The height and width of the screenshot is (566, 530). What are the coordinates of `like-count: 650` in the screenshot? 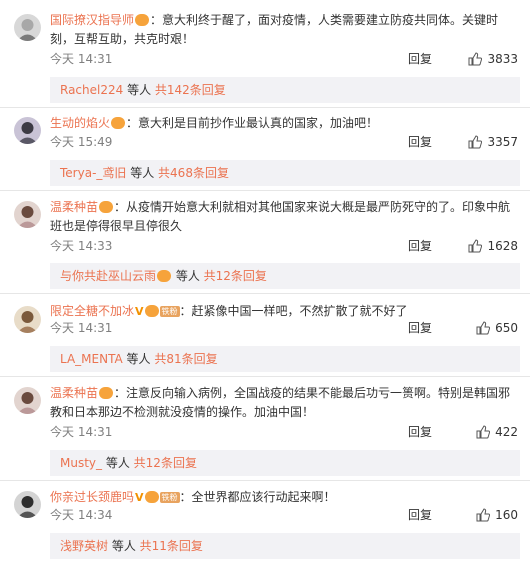 It's located at (506, 328).